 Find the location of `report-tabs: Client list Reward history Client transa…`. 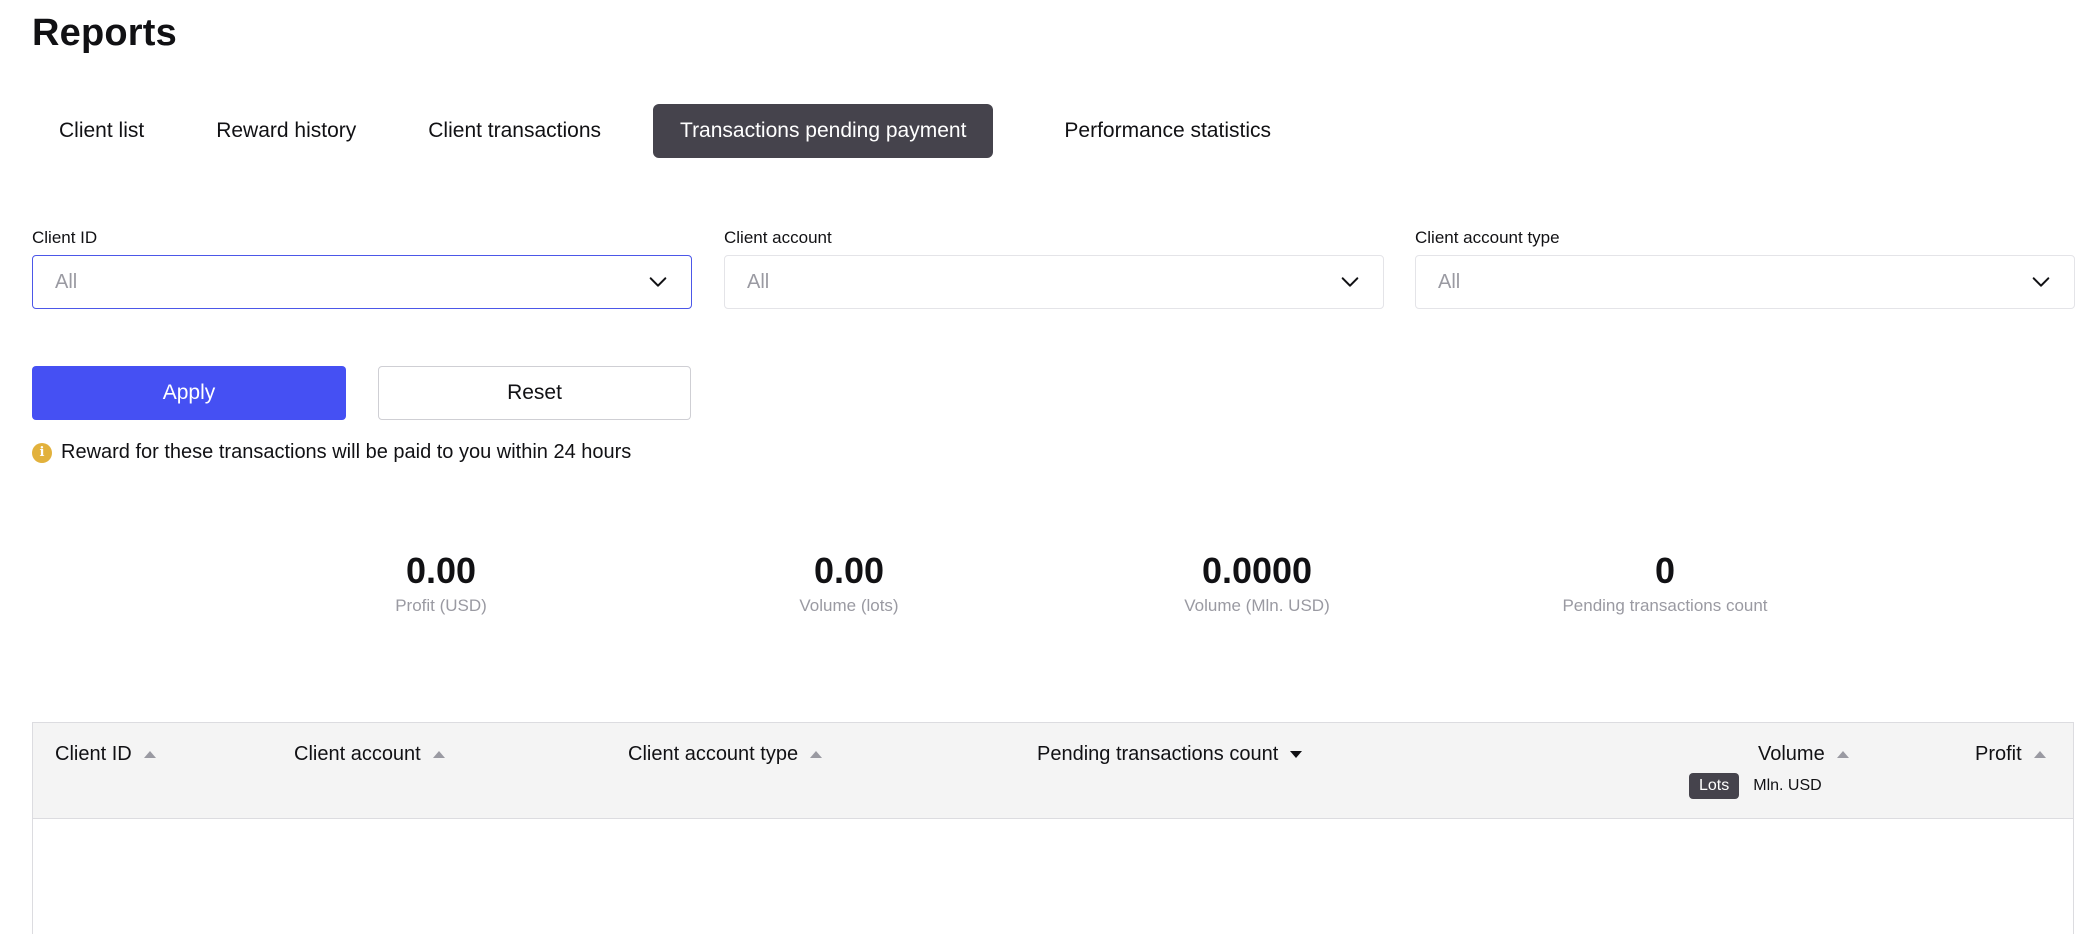

report-tabs: Client list Reward history Client transa… is located at coordinates (665, 131).